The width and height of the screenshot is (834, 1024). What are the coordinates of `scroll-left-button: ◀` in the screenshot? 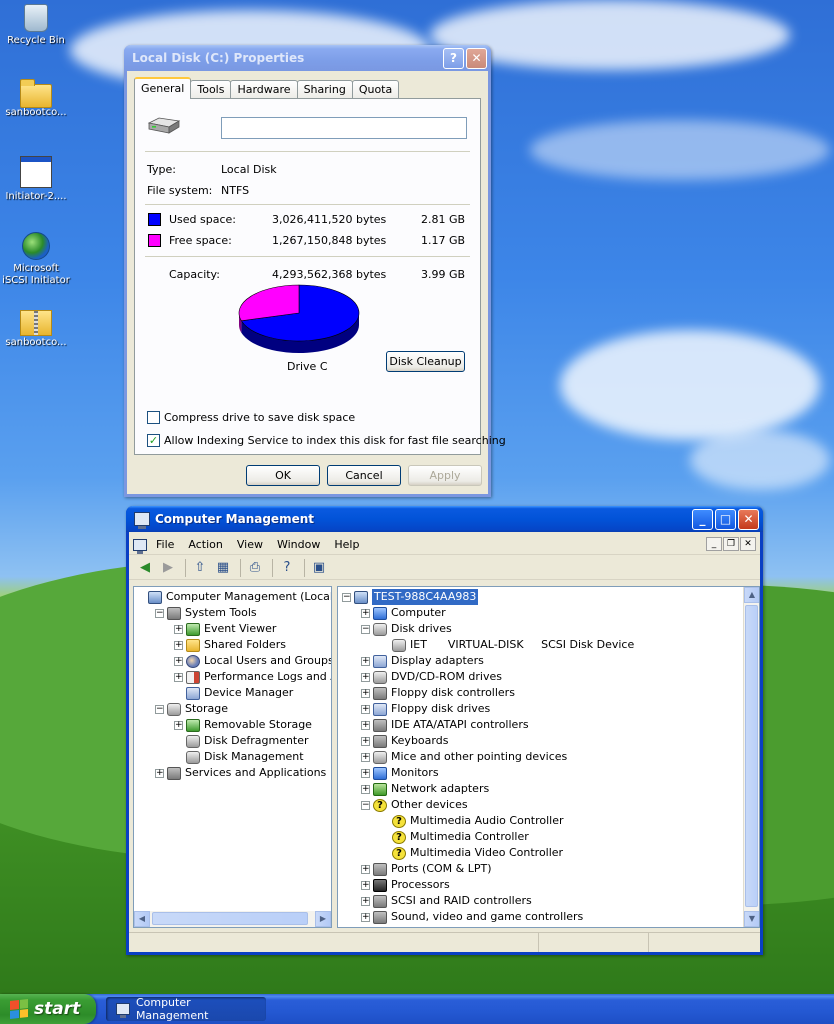 It's located at (142, 919).